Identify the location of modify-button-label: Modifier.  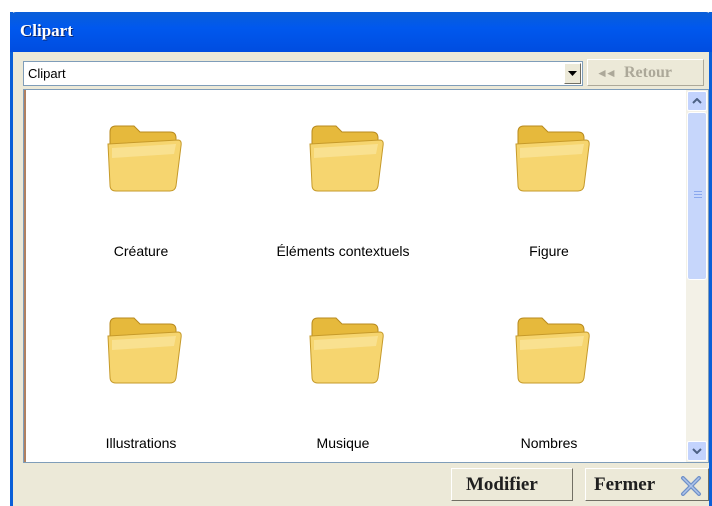
(502, 484).